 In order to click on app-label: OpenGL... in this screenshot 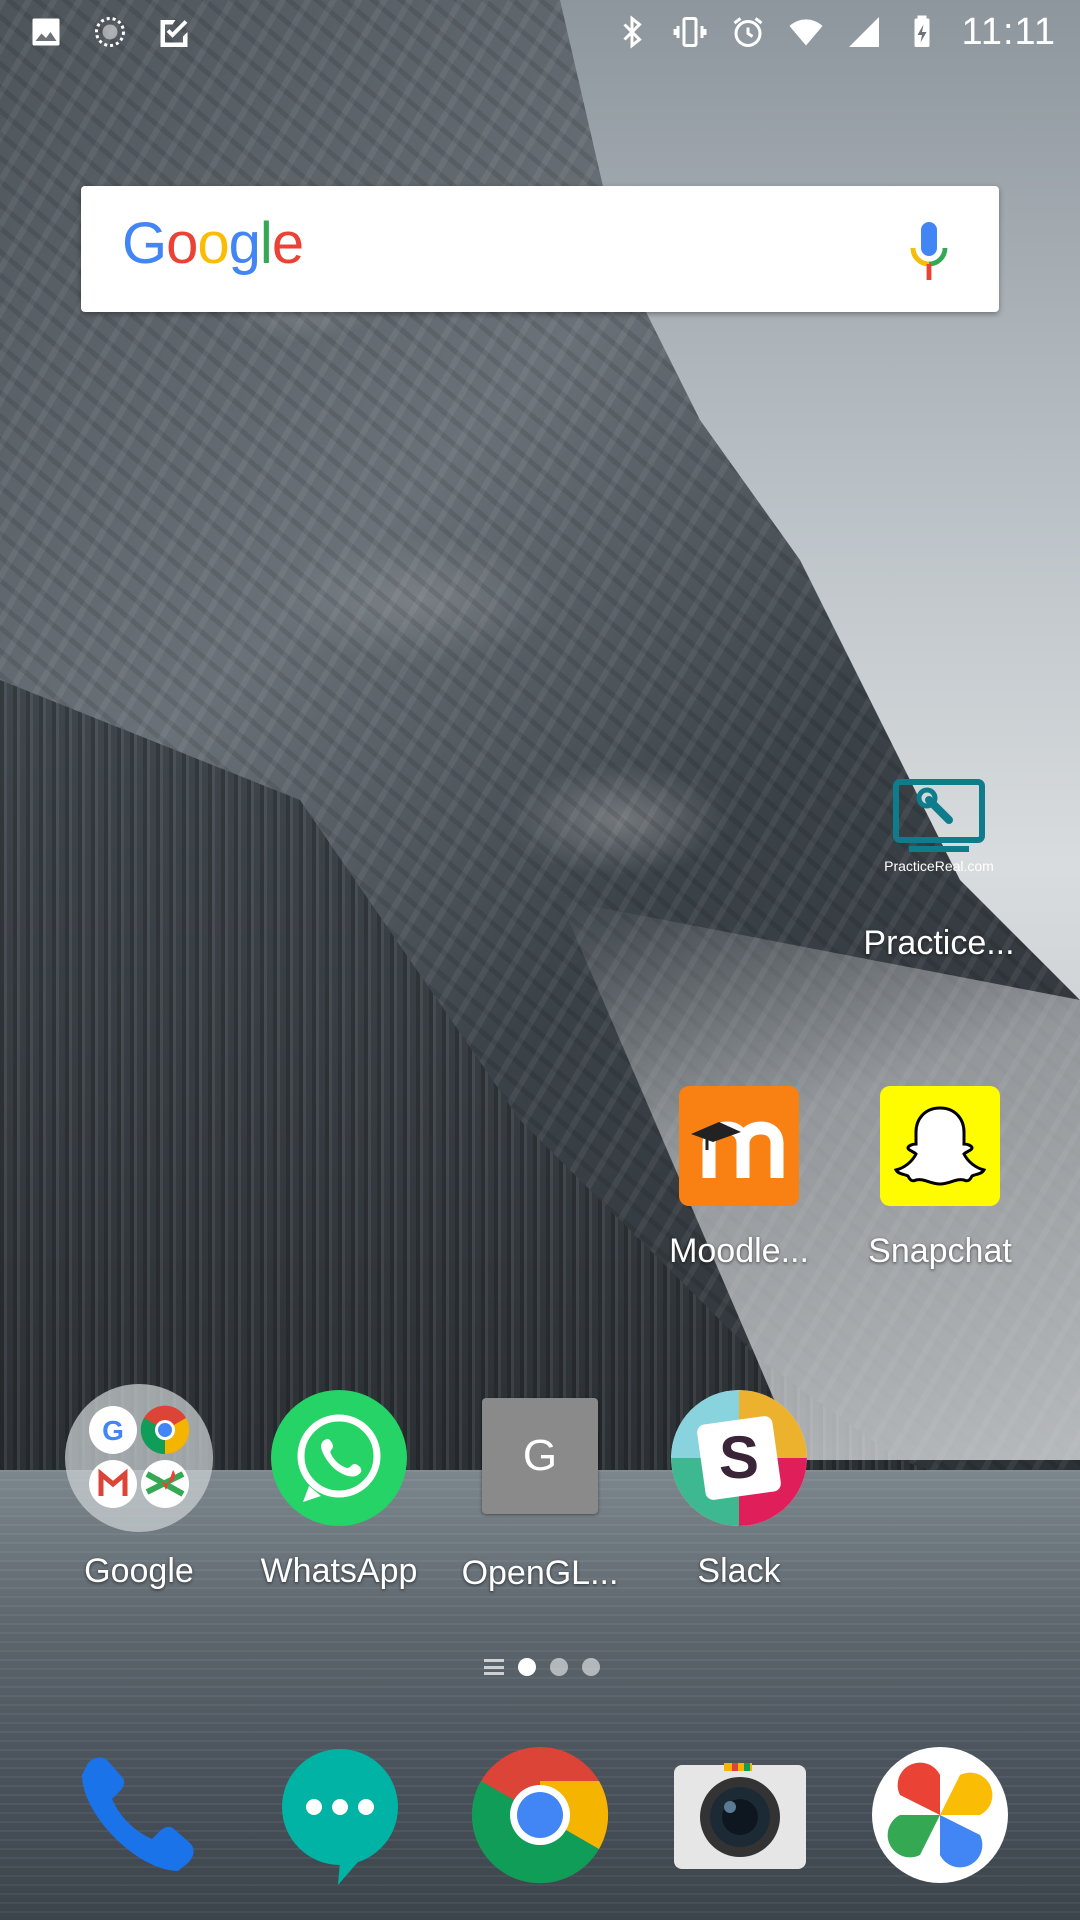, I will do `click(540, 1573)`.